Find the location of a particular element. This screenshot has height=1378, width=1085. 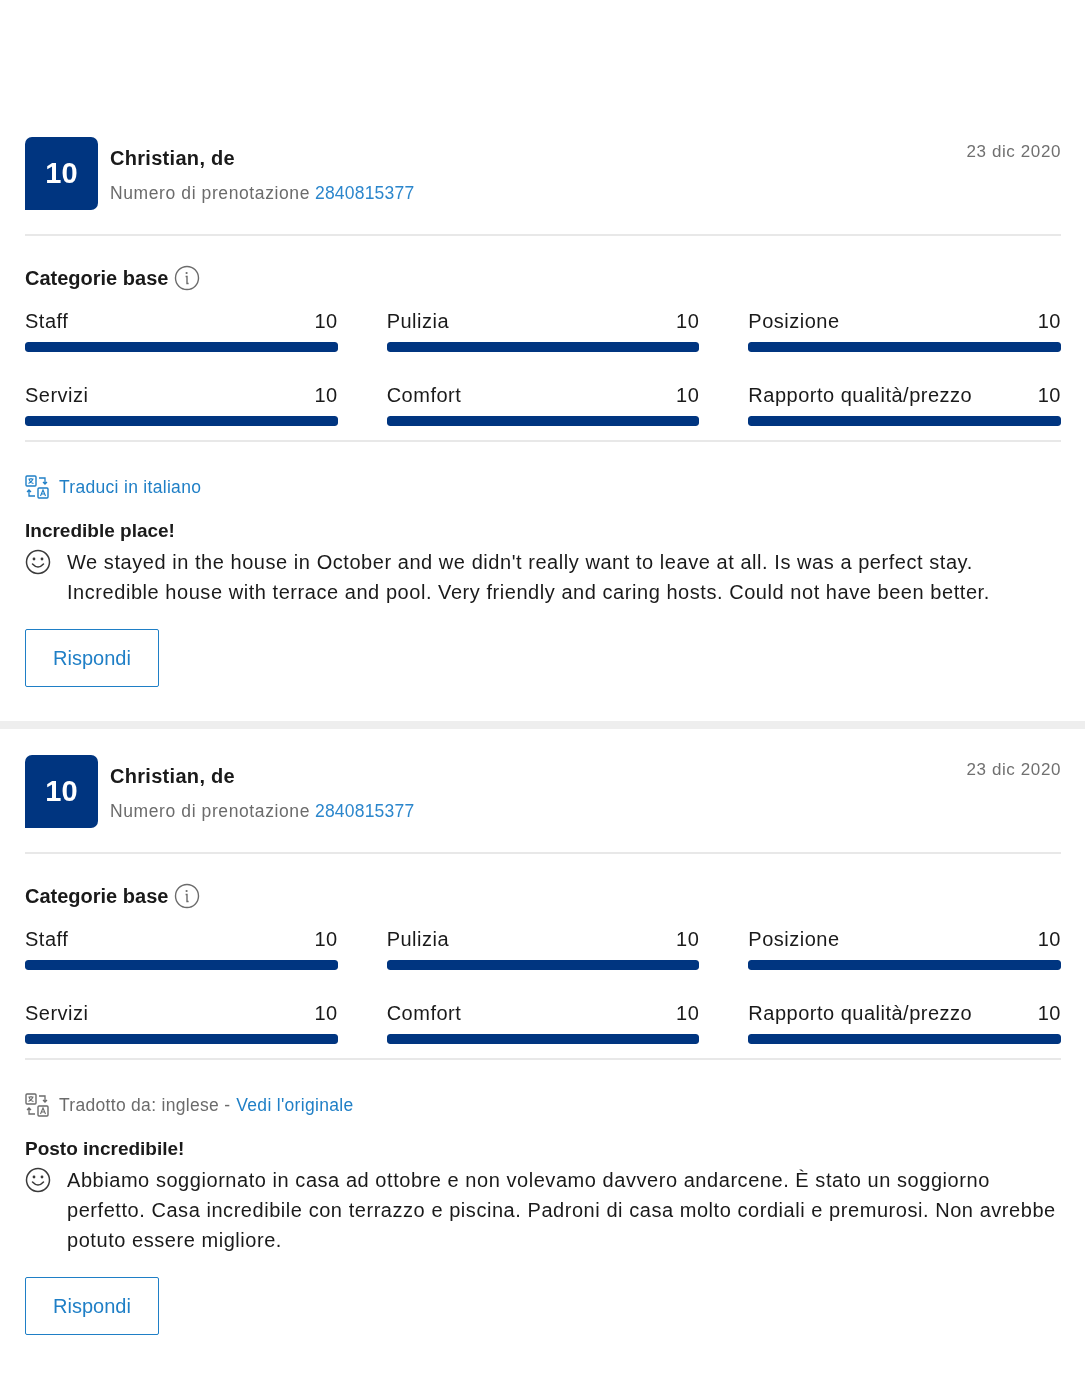

view-original-link: Vedi l'originale is located at coordinates (295, 1105).